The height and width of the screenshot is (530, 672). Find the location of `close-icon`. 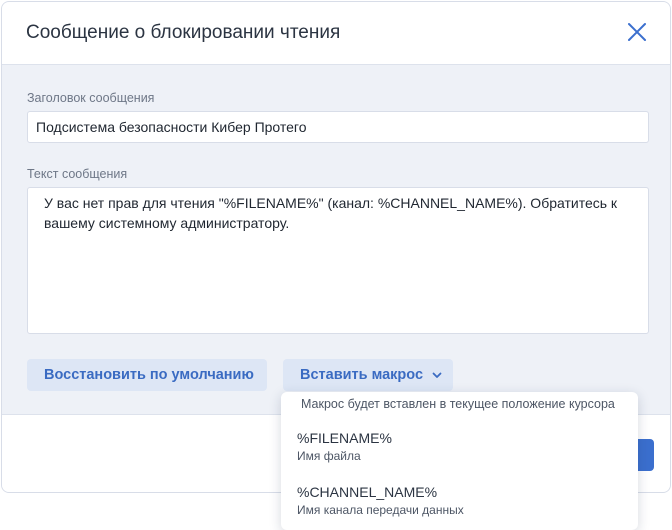

close-icon is located at coordinates (637, 32).